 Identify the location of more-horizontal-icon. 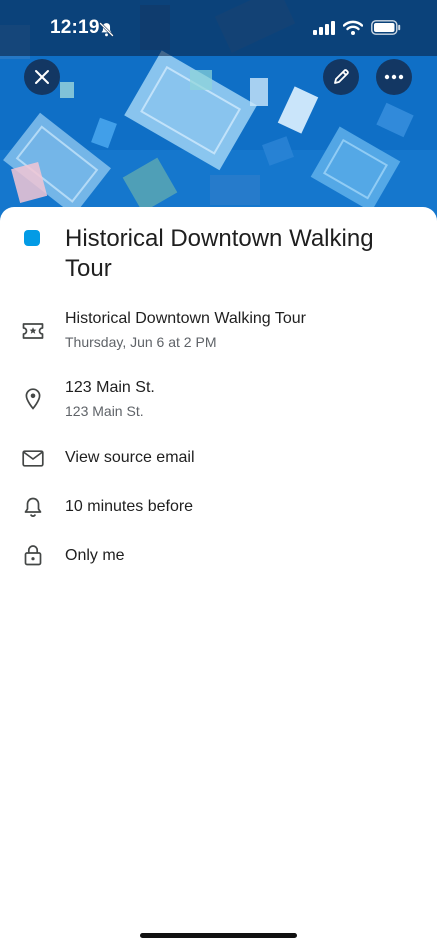
(394, 77).